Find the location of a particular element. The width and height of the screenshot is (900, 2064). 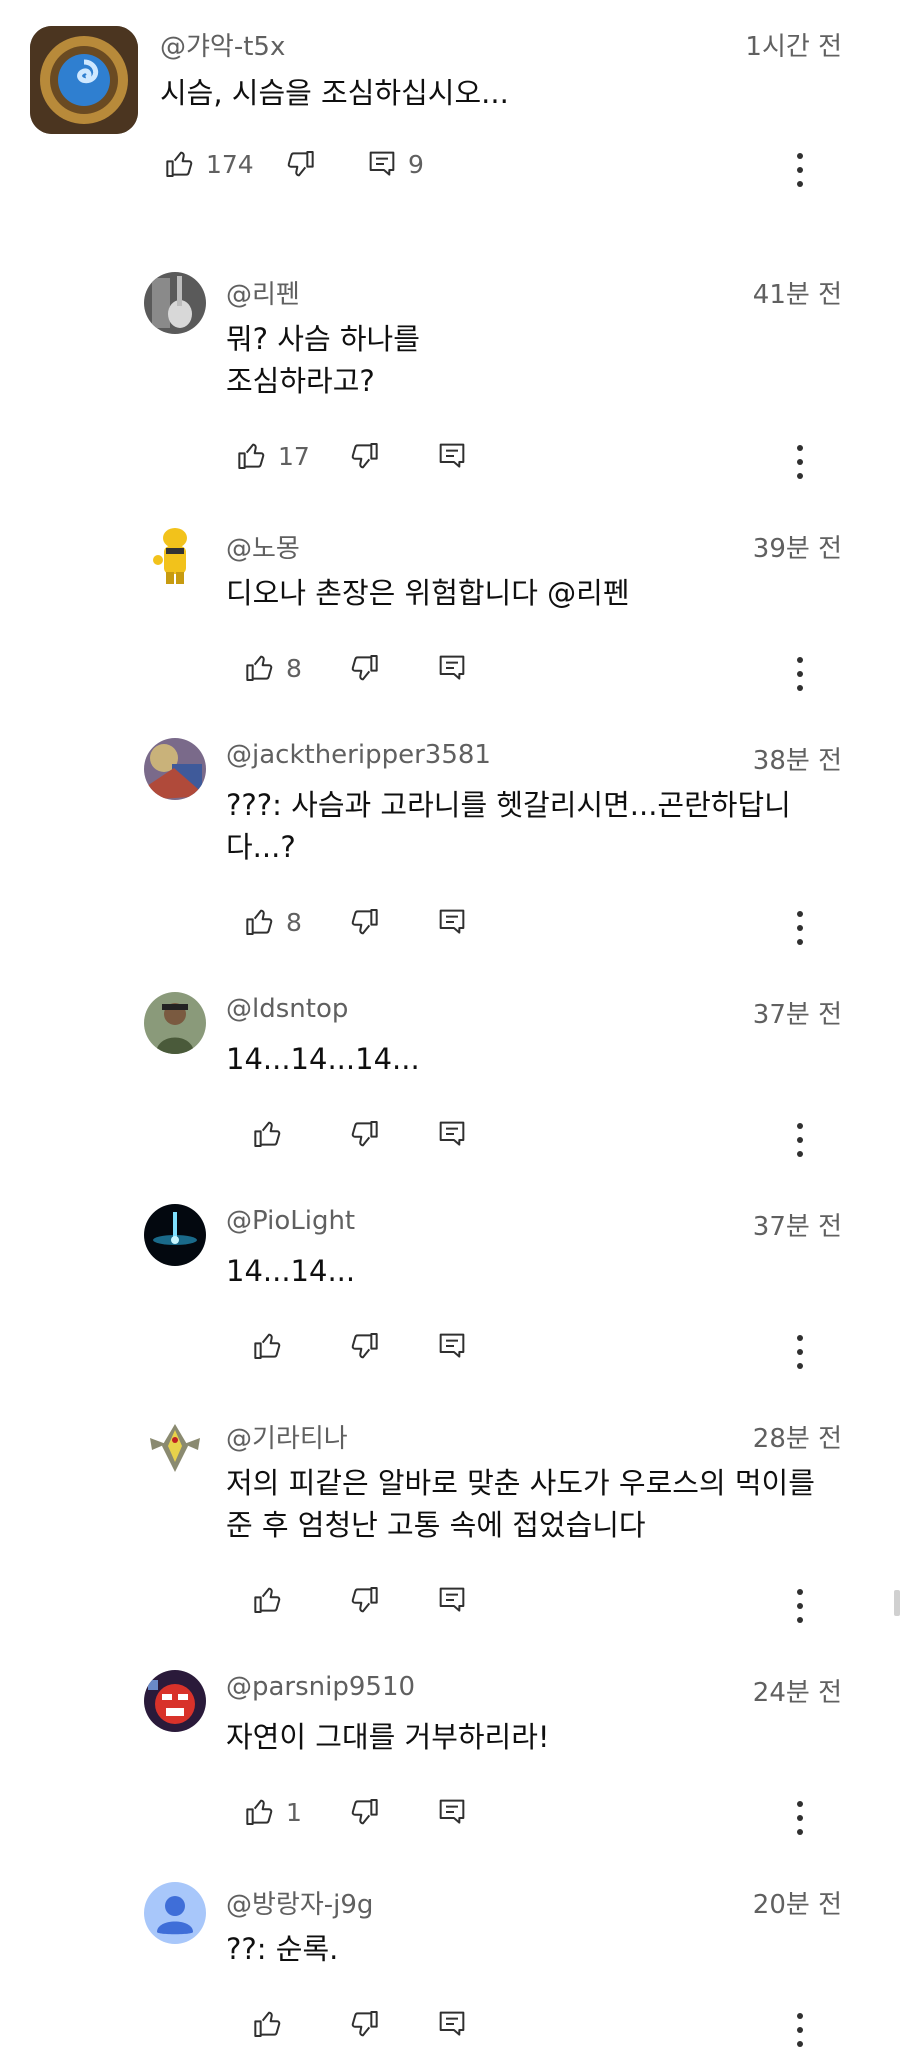

comment-author: @parsnip9510 is located at coordinates (320, 1687).